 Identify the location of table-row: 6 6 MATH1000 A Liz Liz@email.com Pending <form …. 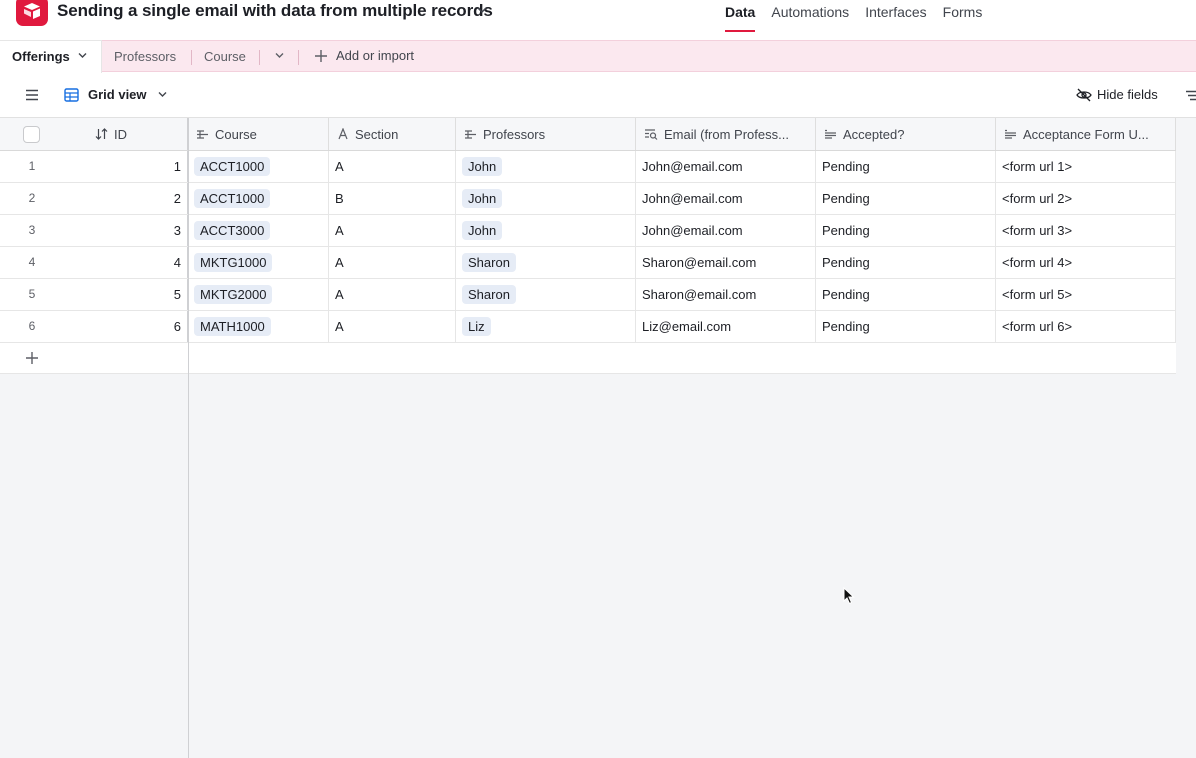
(588, 327).